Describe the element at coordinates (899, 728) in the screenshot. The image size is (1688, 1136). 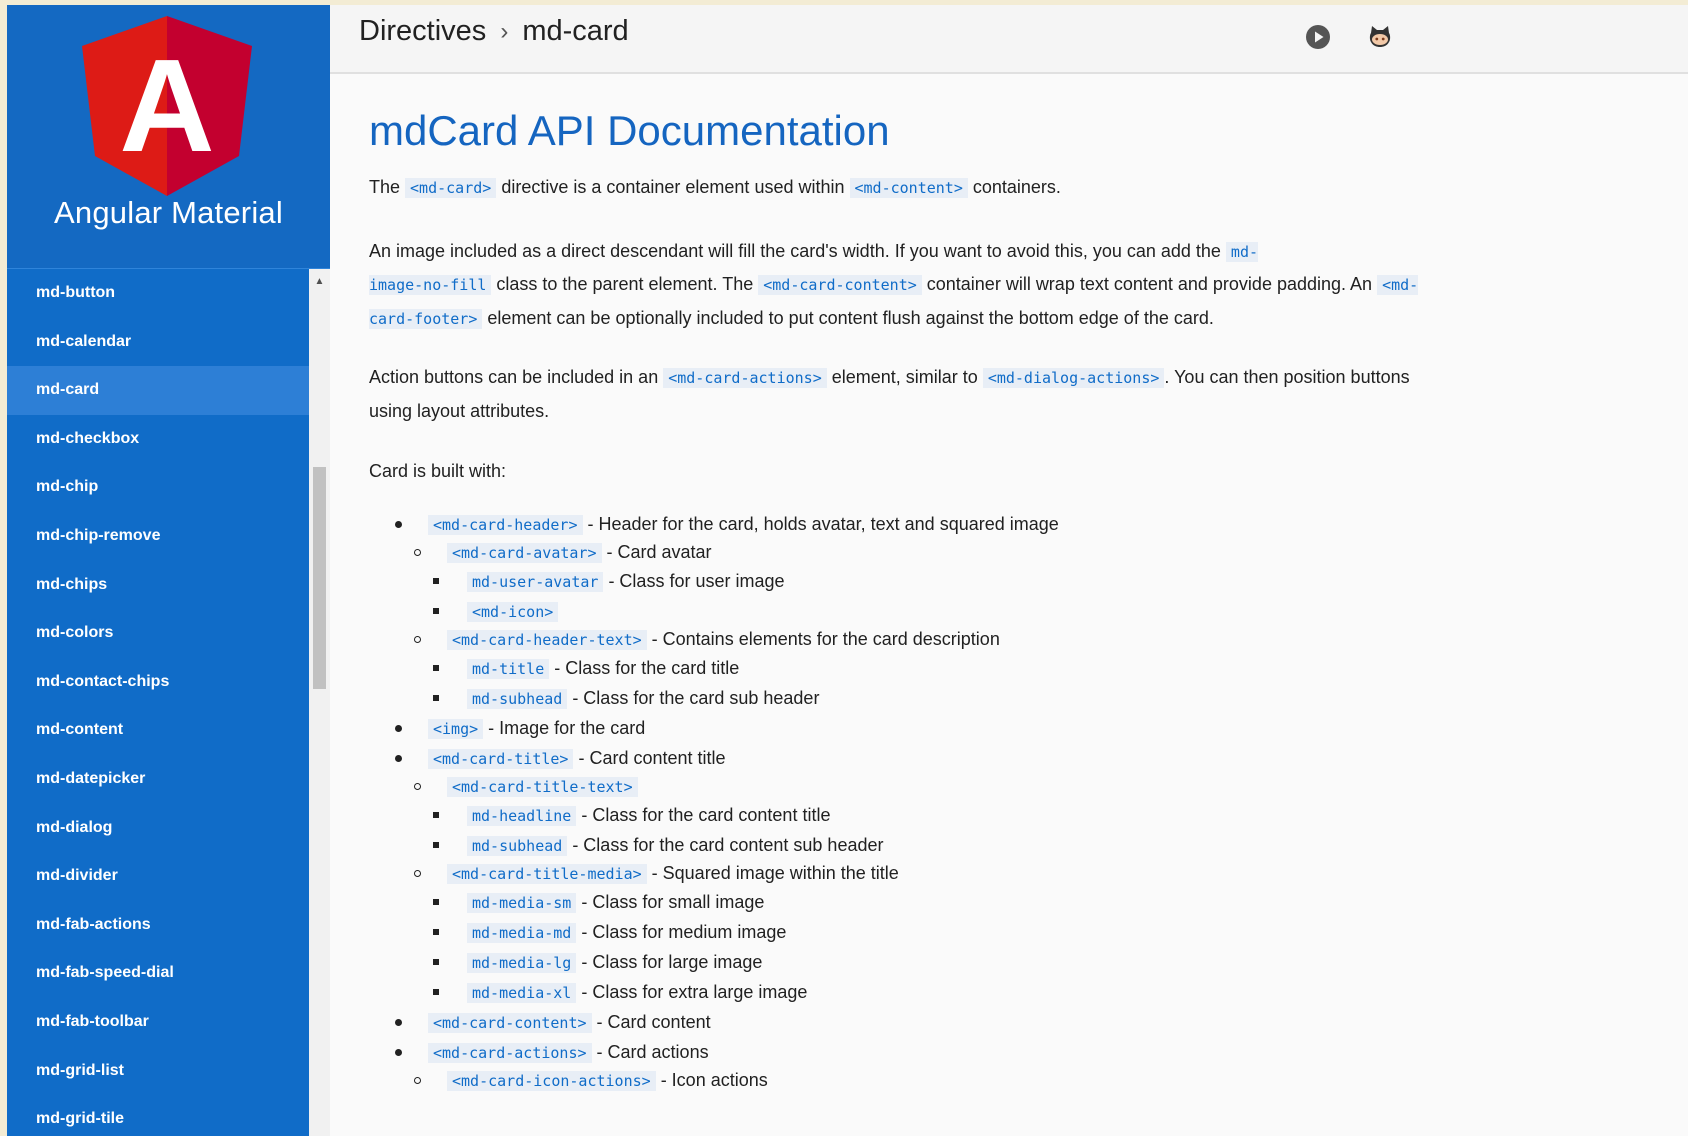
I see `list-item: <img> - Image for the card` at that location.